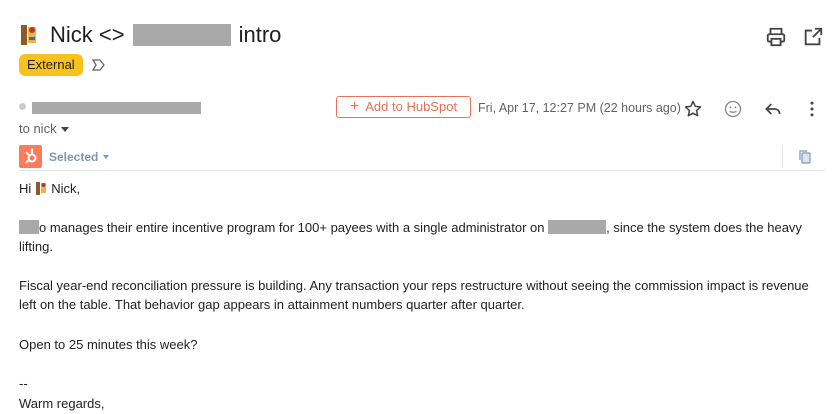 Image resolution: width=835 pixels, height=414 pixels. Describe the element at coordinates (22, 106) in the screenshot. I see `sender-presence-dot` at that location.